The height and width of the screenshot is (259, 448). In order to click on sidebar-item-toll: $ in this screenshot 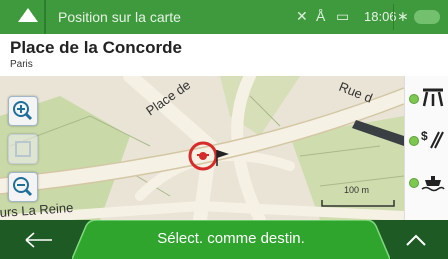, I will do `click(426, 139)`.